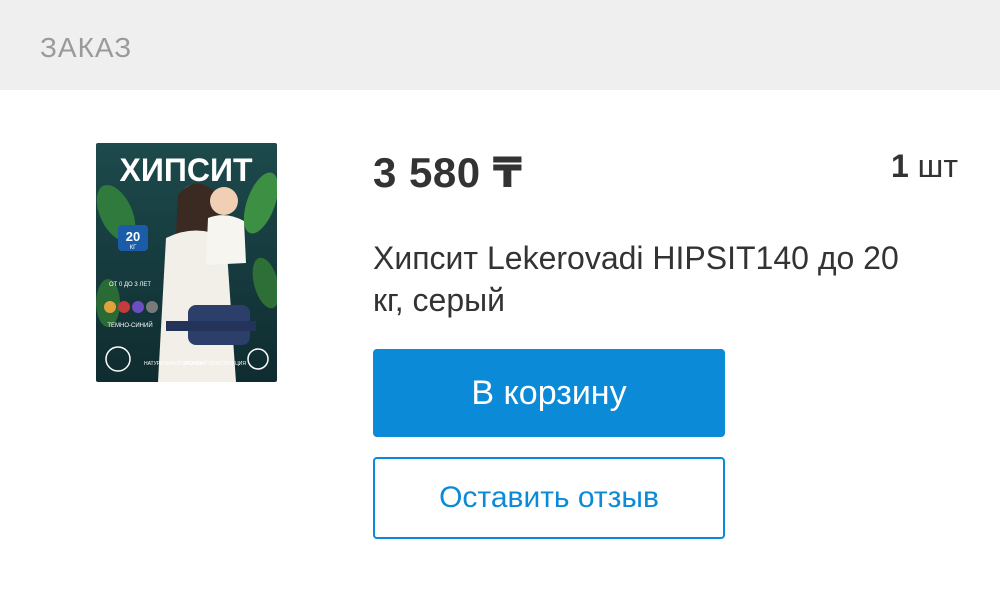 Image resolution: width=1000 pixels, height=602 pixels. What do you see at coordinates (129, 325) in the screenshot?
I see `image-color: ТЕМНО-СИНИЙ` at bounding box center [129, 325].